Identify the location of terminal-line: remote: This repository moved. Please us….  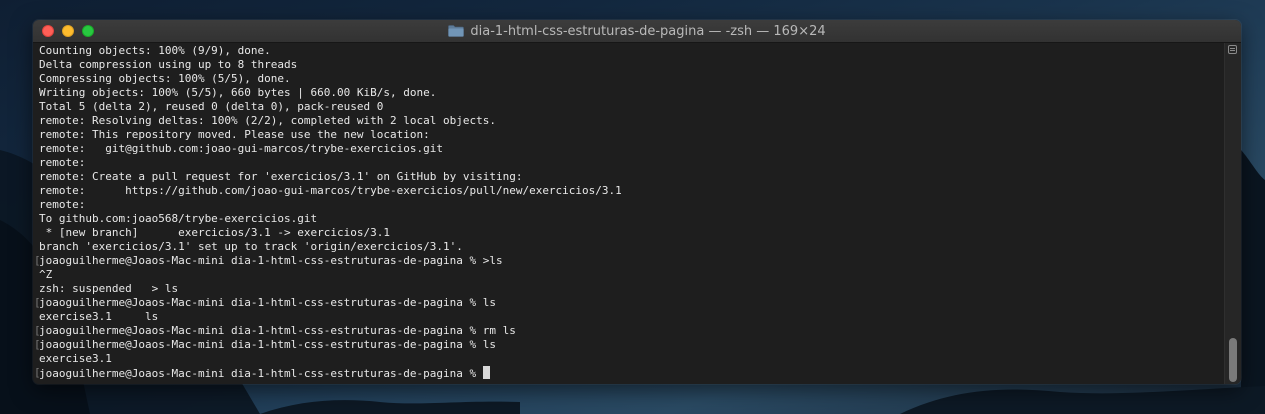
(628, 135).